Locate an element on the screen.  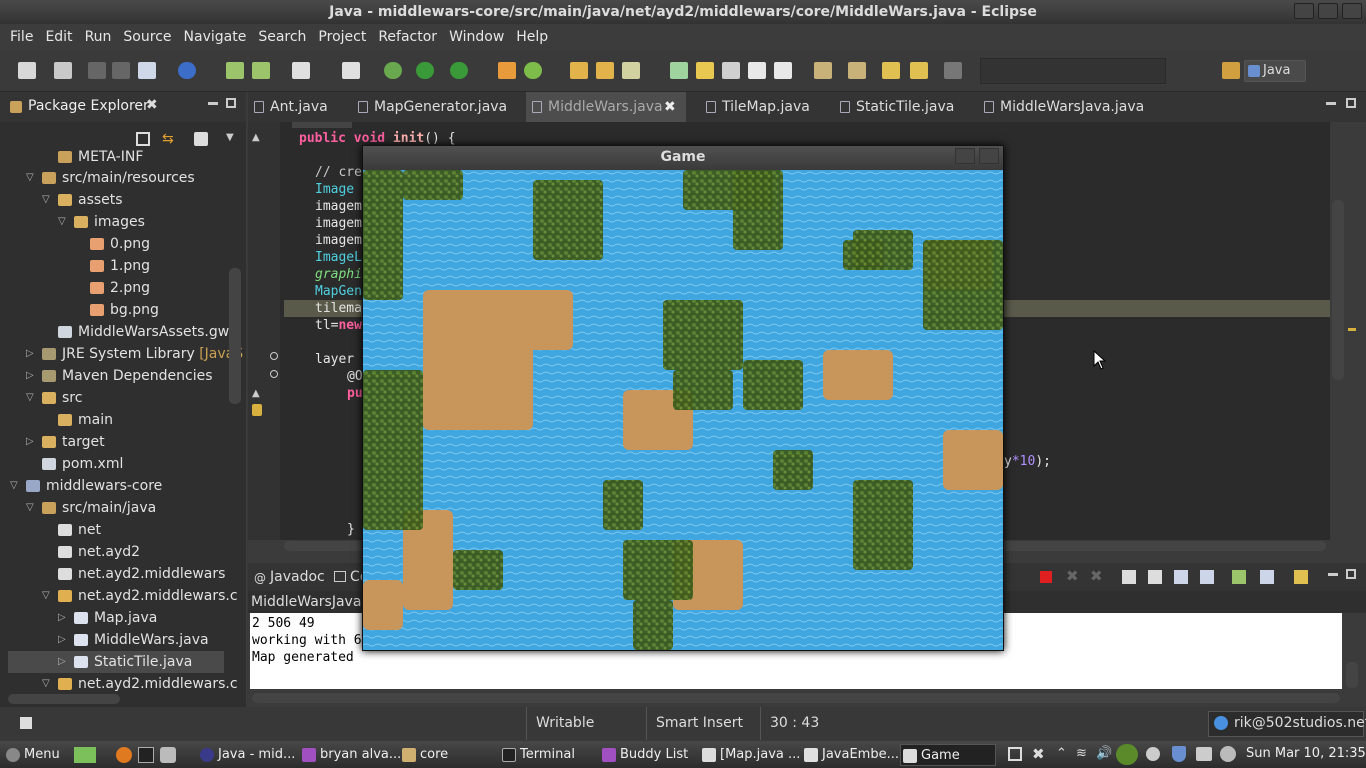
search-icon is located at coordinates (631, 70).